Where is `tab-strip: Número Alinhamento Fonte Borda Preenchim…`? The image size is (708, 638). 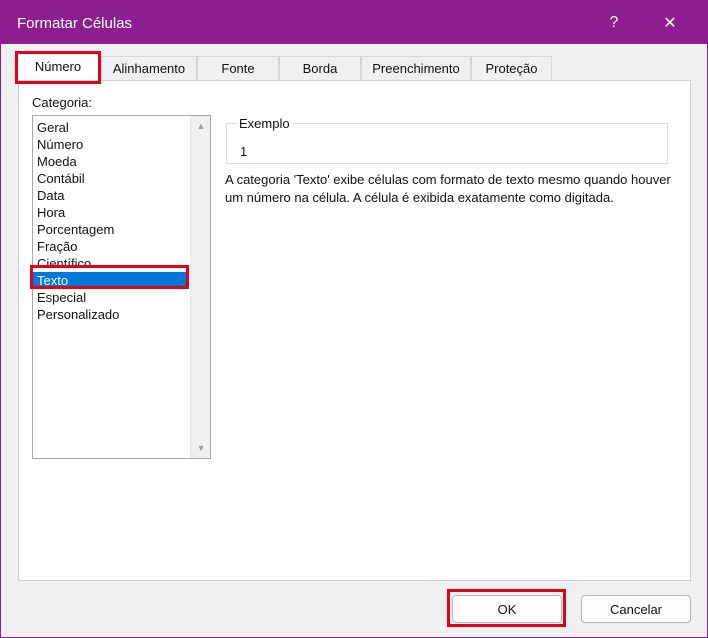
tab-strip: Número Alinhamento Fonte Borda Preenchim… is located at coordinates (354, 62).